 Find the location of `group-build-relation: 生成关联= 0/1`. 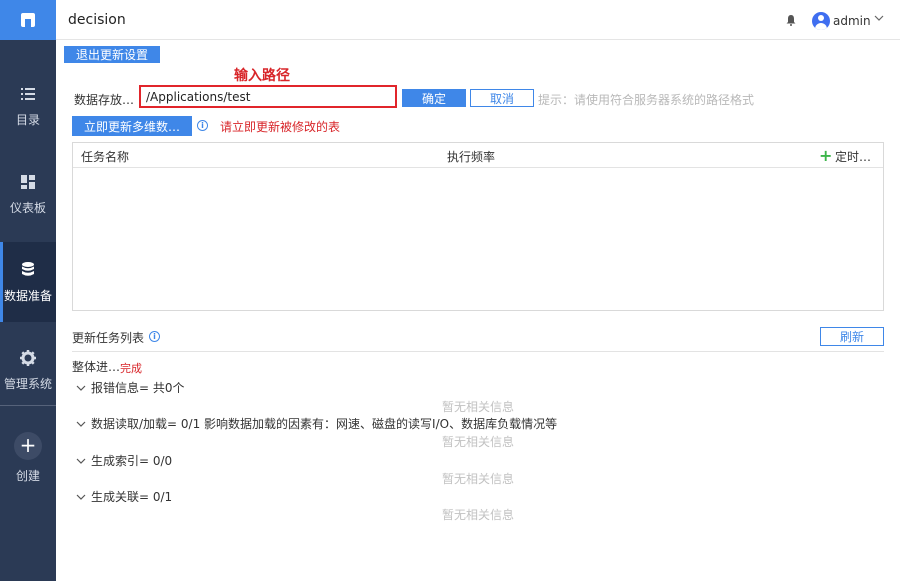

group-build-relation: 生成关联= 0/1 is located at coordinates (124, 496).